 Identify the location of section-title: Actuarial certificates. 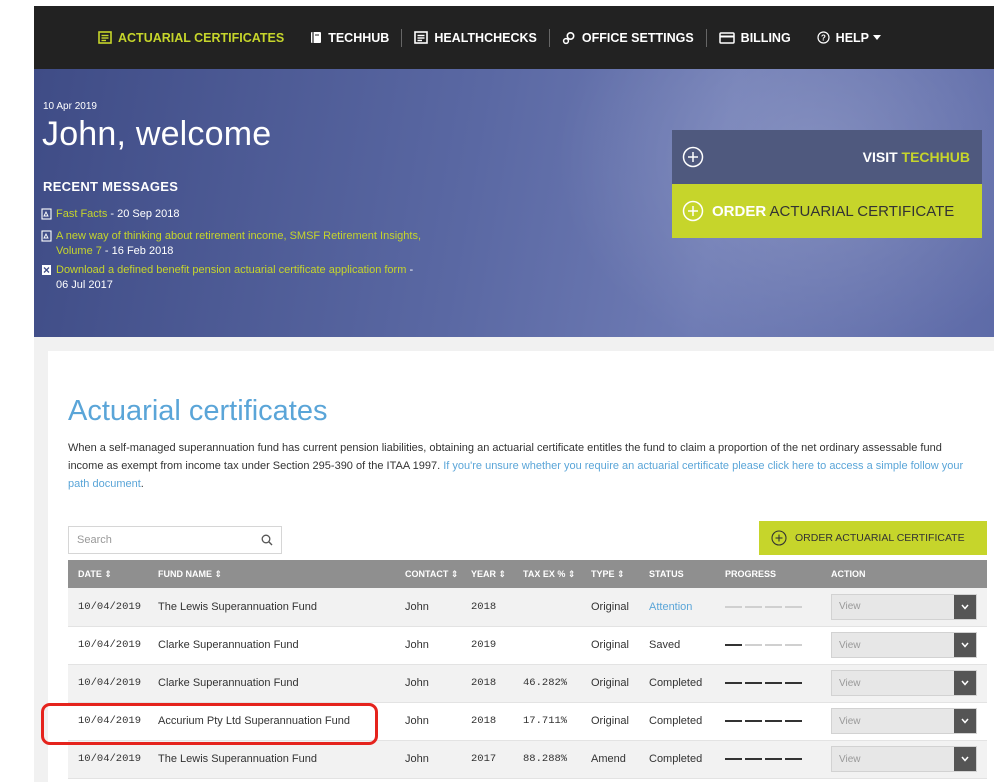
(198, 411).